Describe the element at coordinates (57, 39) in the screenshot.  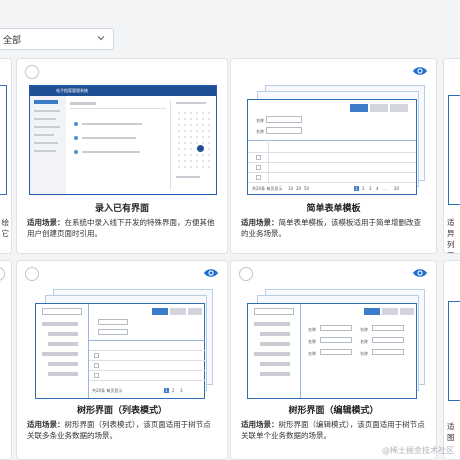
I see `category-select: 全部` at that location.